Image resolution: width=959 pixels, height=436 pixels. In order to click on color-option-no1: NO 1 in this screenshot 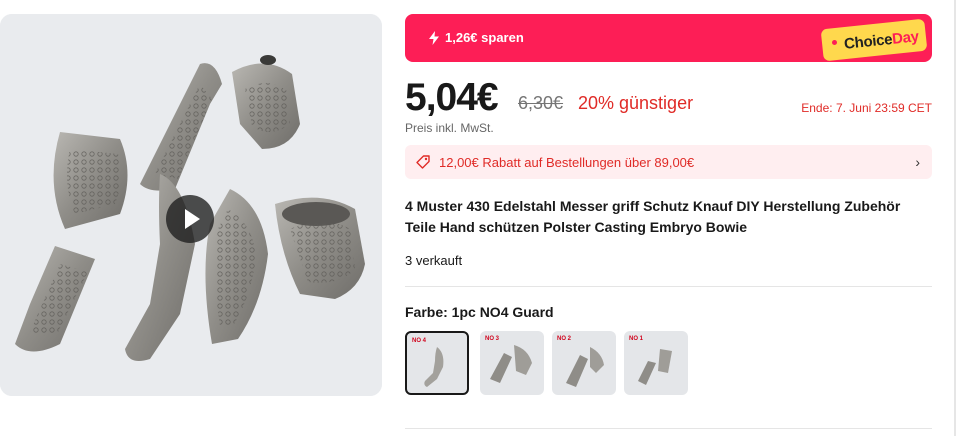, I will do `click(656, 363)`.